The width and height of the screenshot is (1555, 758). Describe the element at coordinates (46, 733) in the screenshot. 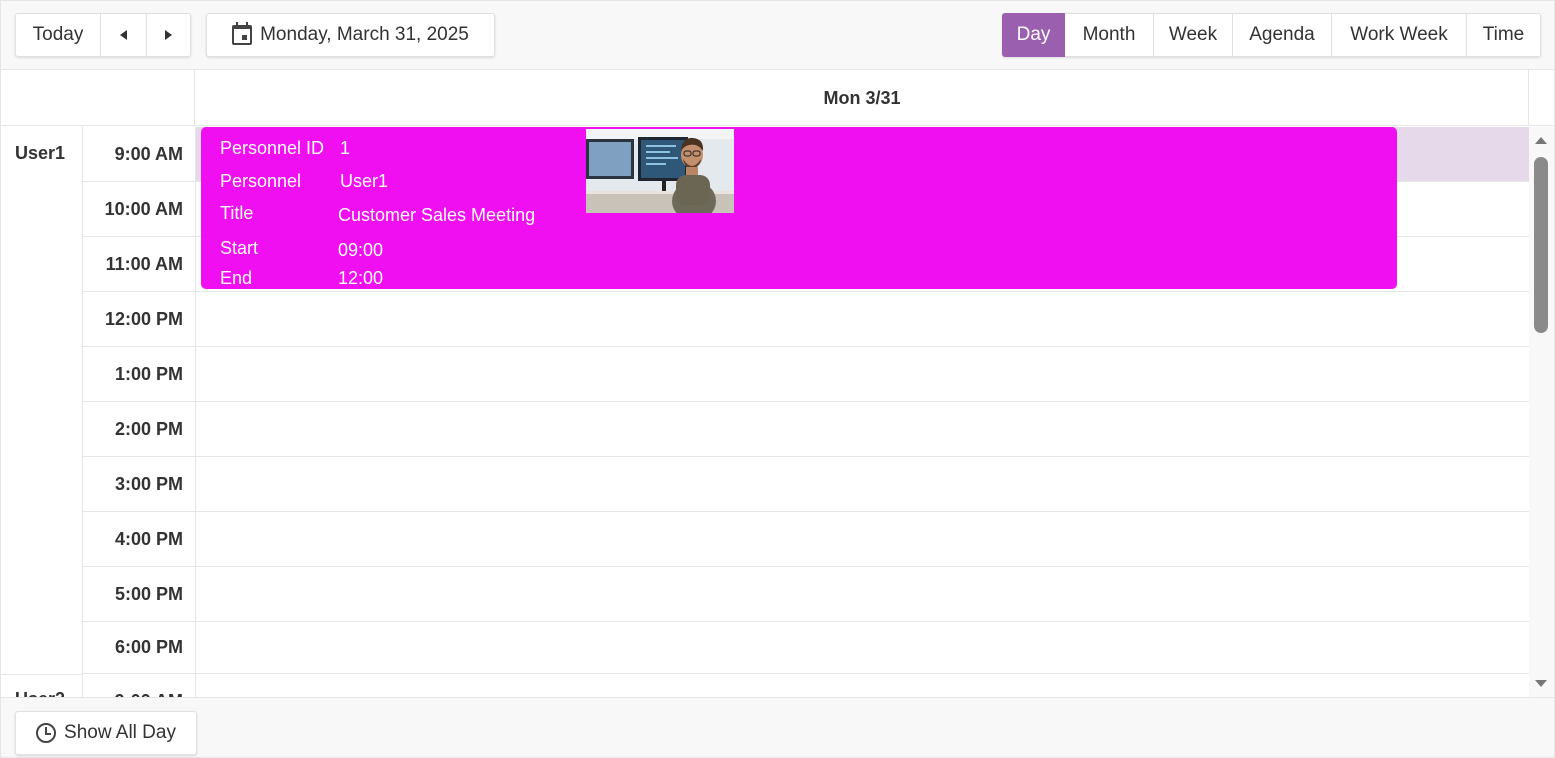

I see `clock-icon` at that location.